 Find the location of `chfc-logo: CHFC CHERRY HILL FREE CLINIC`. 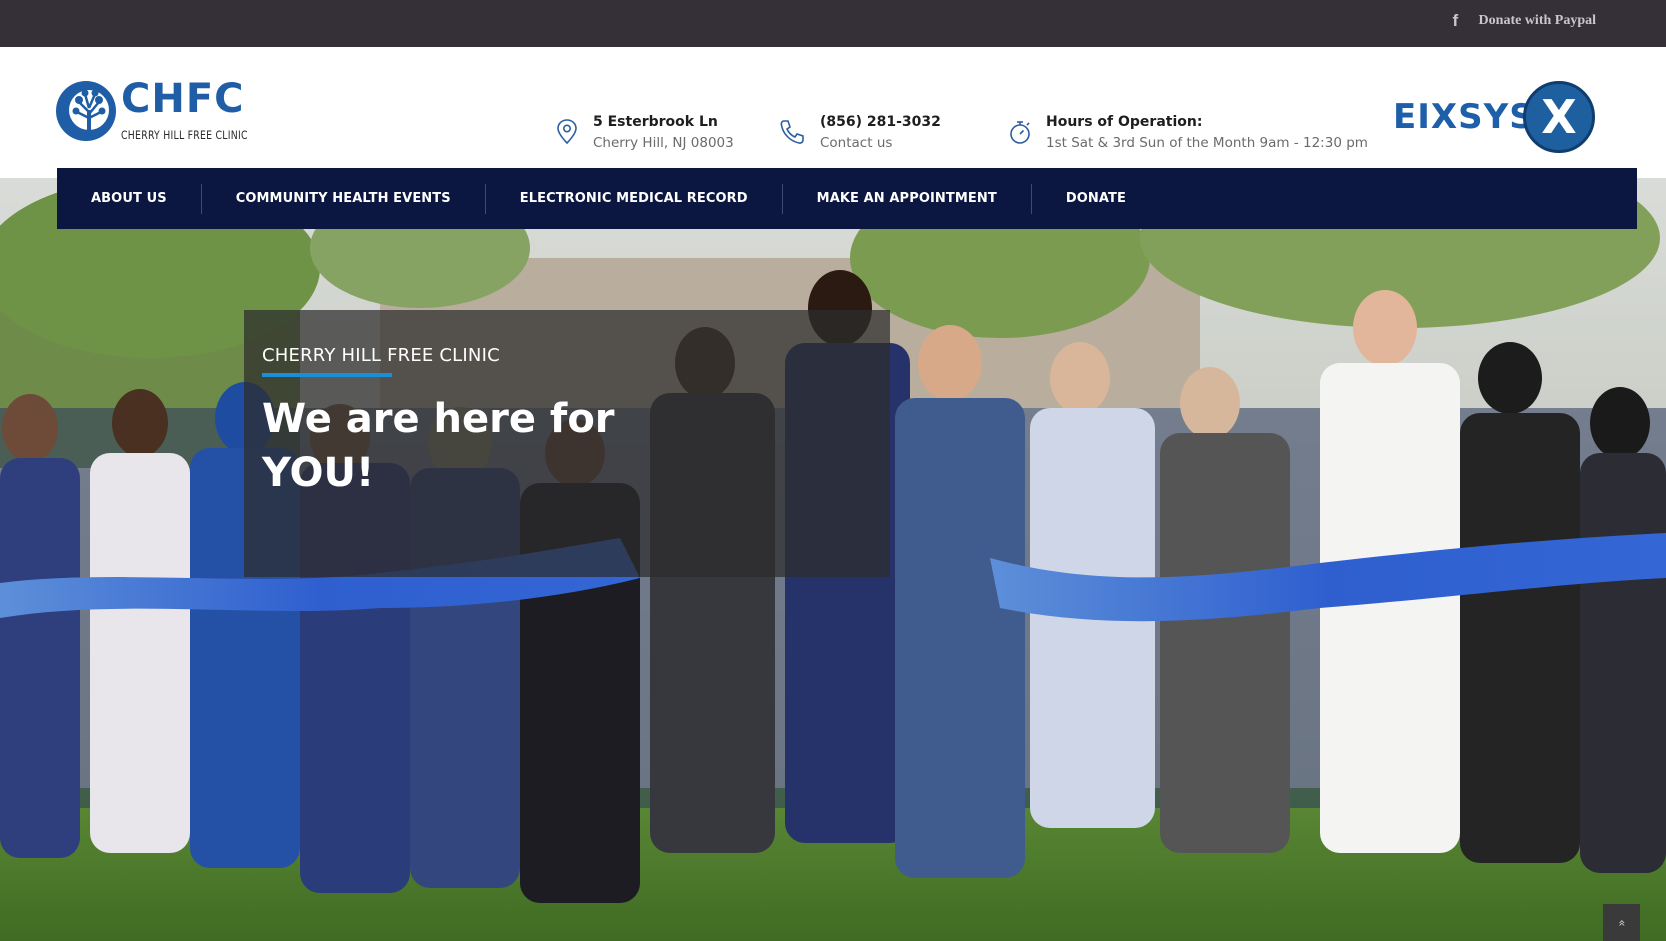

chfc-logo: CHFC CHERRY HILL FREE CLINIC is located at coordinates (155, 110).